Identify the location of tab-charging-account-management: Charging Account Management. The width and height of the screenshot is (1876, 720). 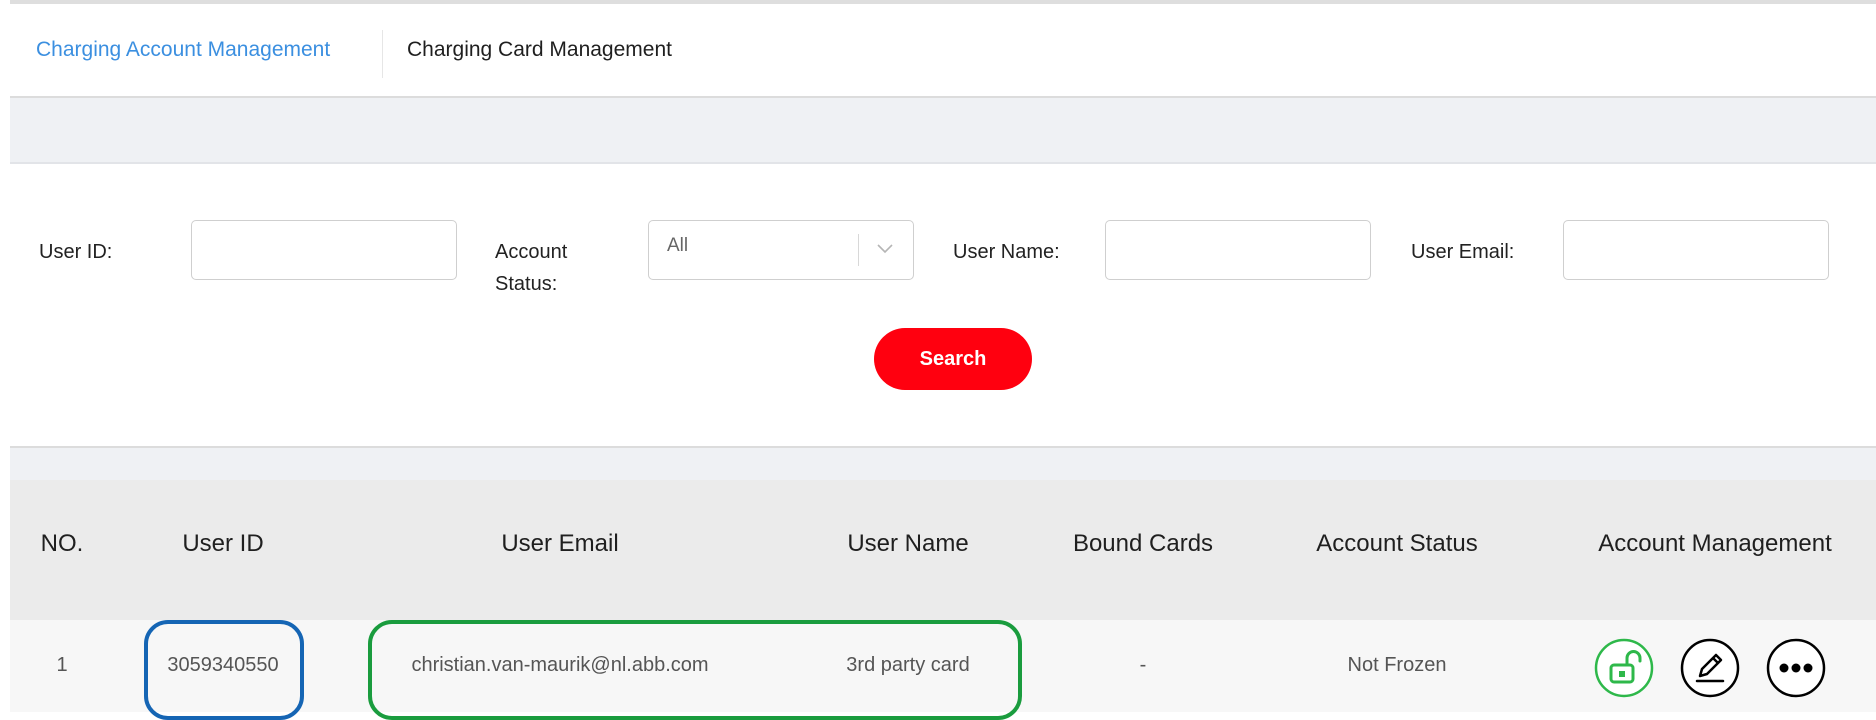
(183, 50).